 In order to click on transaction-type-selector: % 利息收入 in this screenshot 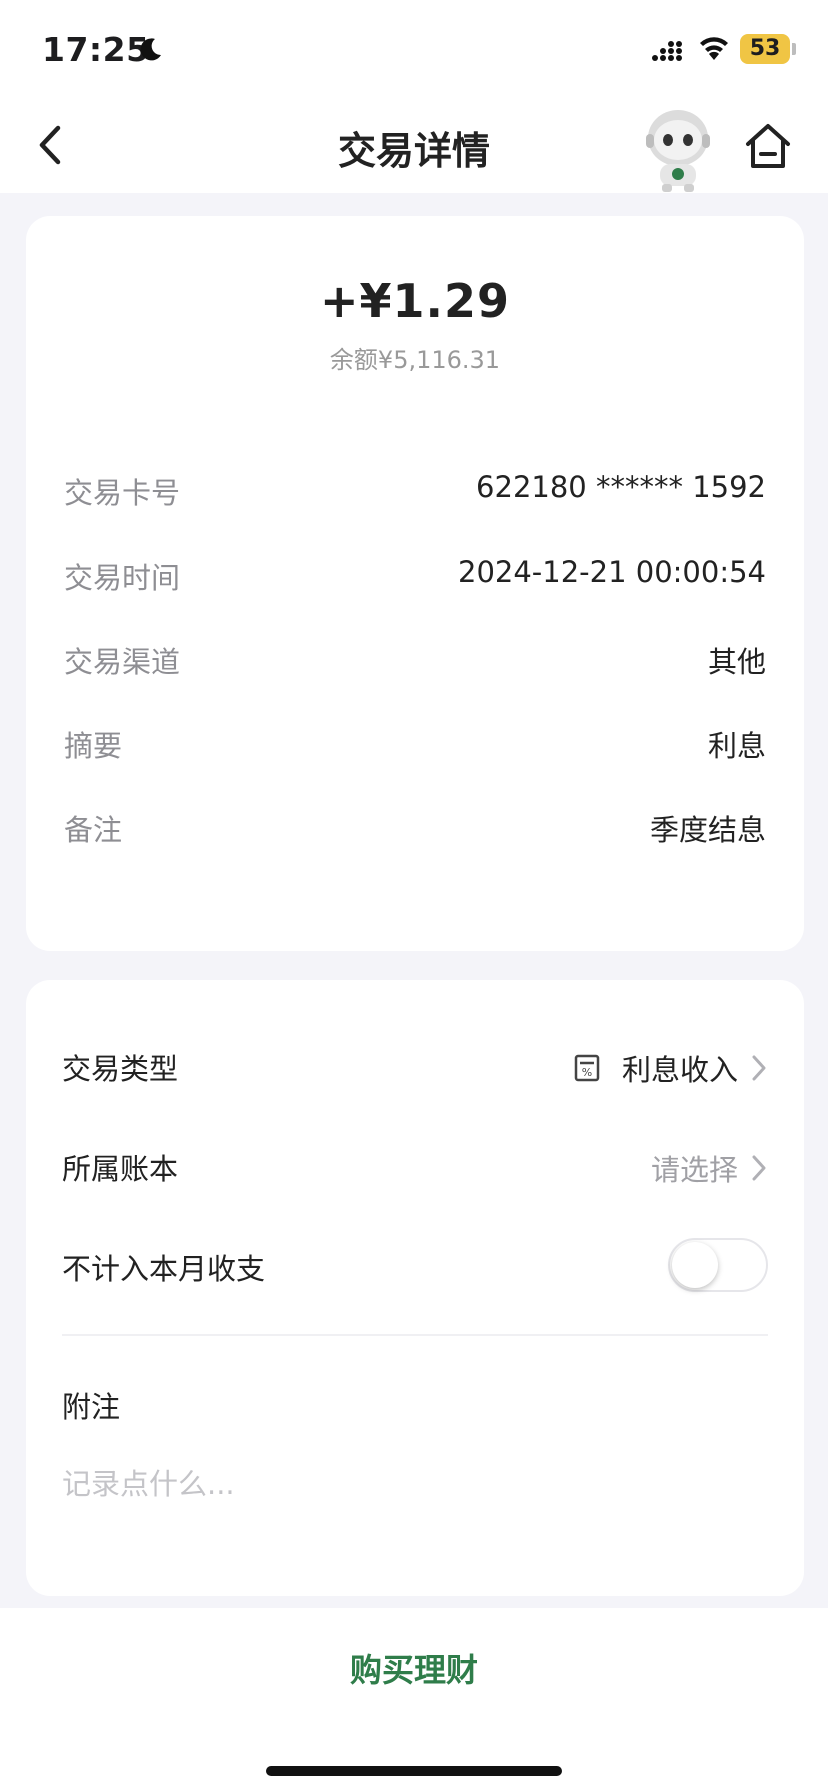, I will do `click(671, 1068)`.